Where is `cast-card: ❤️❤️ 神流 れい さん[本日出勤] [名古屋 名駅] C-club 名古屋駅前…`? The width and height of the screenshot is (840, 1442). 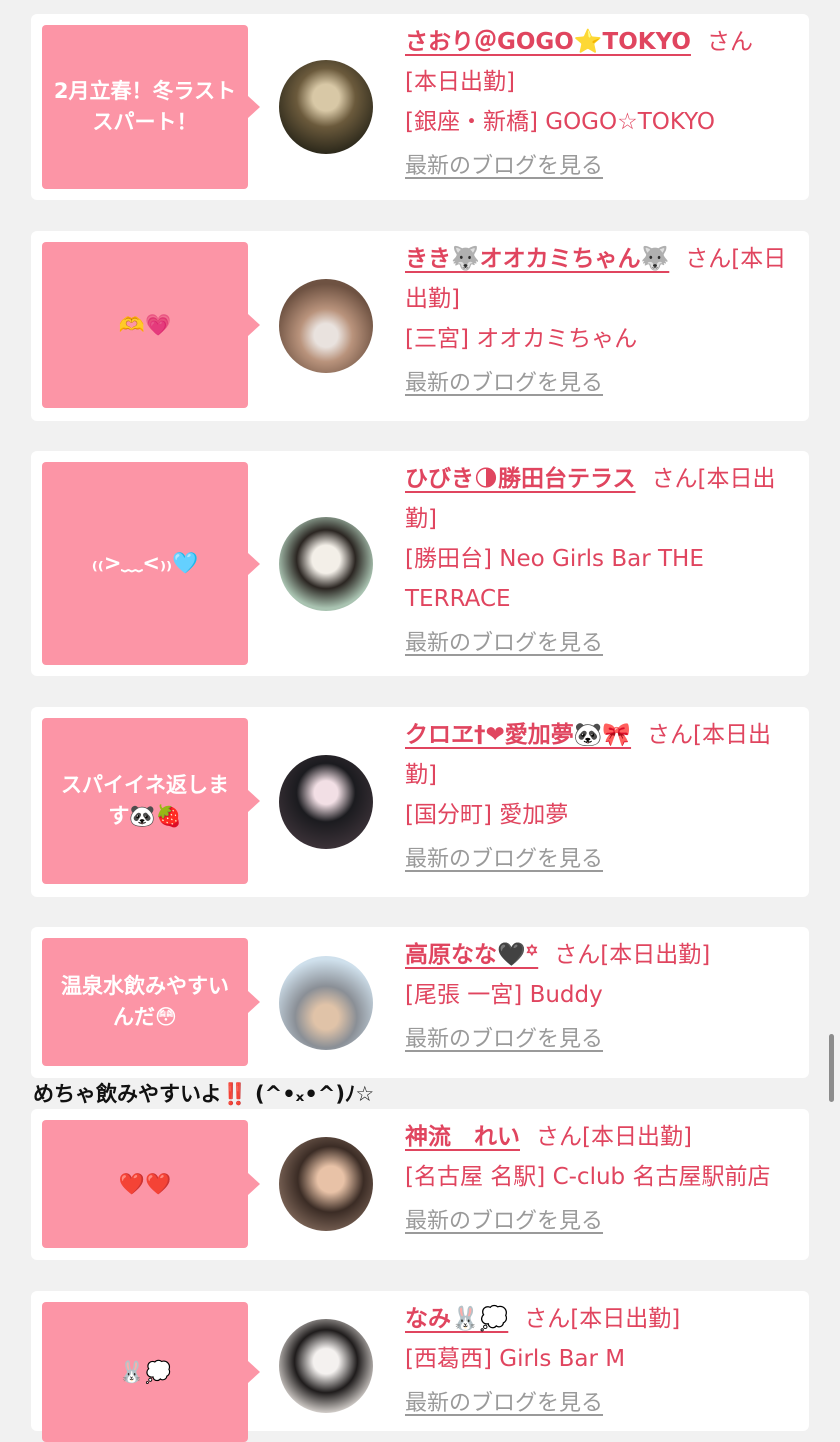
cast-card: ❤️❤️ 神流 れい さん[本日出勤] [名古屋 名駅] C-club 名古屋駅前… is located at coordinates (420, 1184).